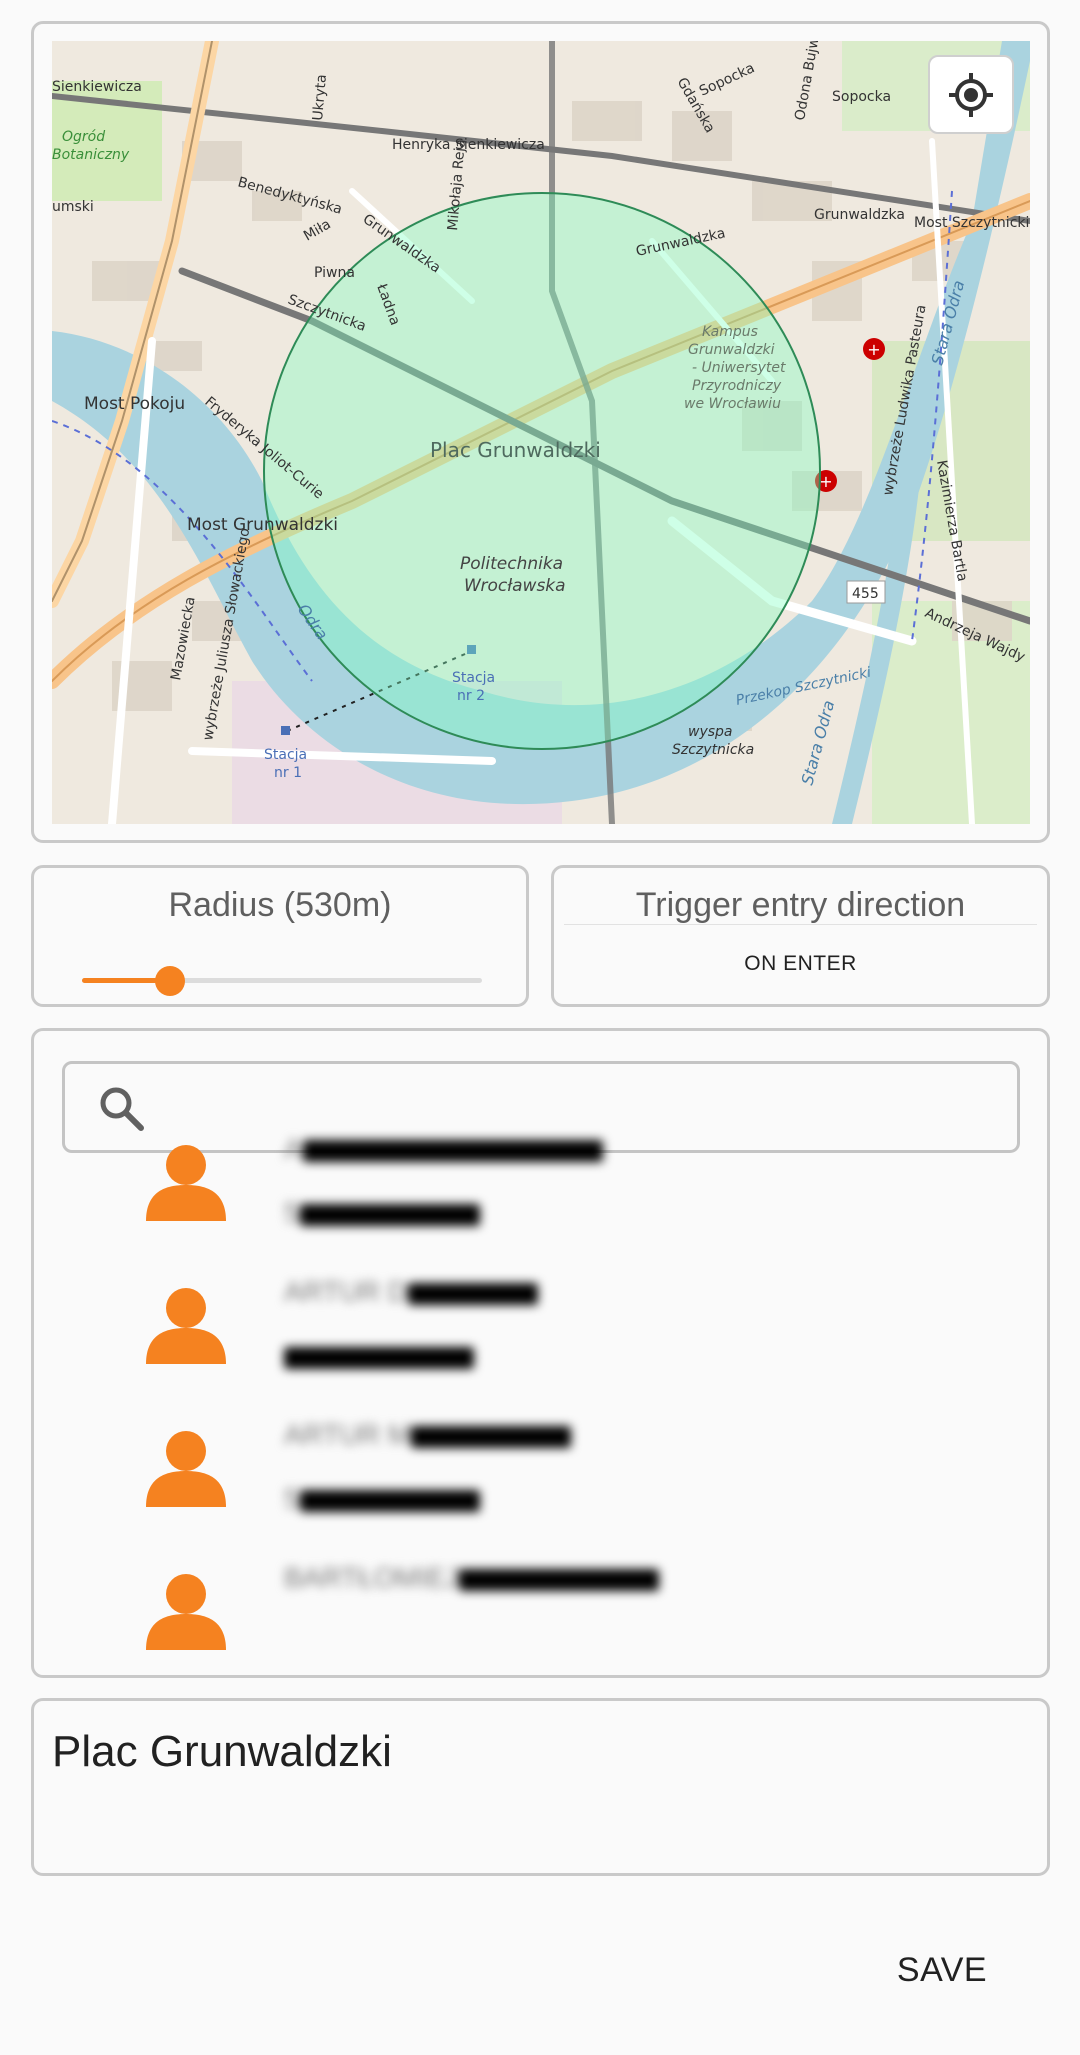 This screenshot has height=2055, width=1080. What do you see at coordinates (865, 594) in the screenshot?
I see `map-label: 455` at bounding box center [865, 594].